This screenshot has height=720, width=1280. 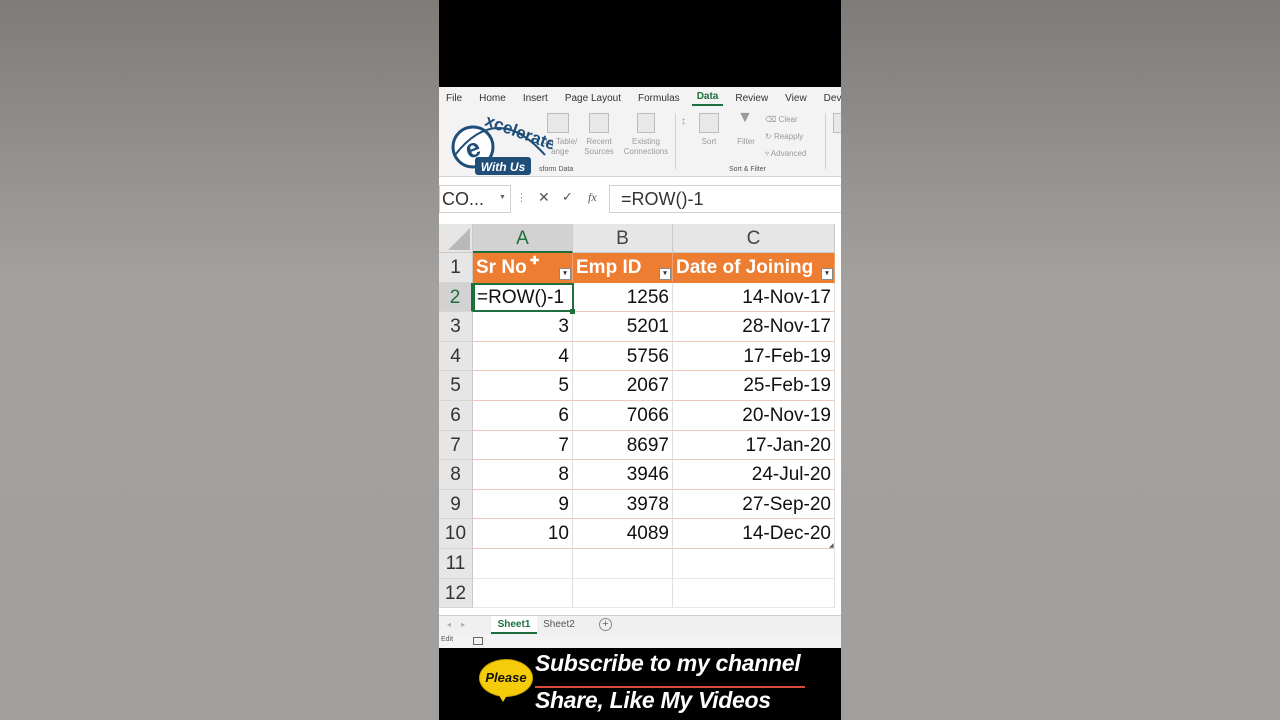 What do you see at coordinates (754, 475) in the screenshot?
I see `table-cell: 24-Jul-20` at bounding box center [754, 475].